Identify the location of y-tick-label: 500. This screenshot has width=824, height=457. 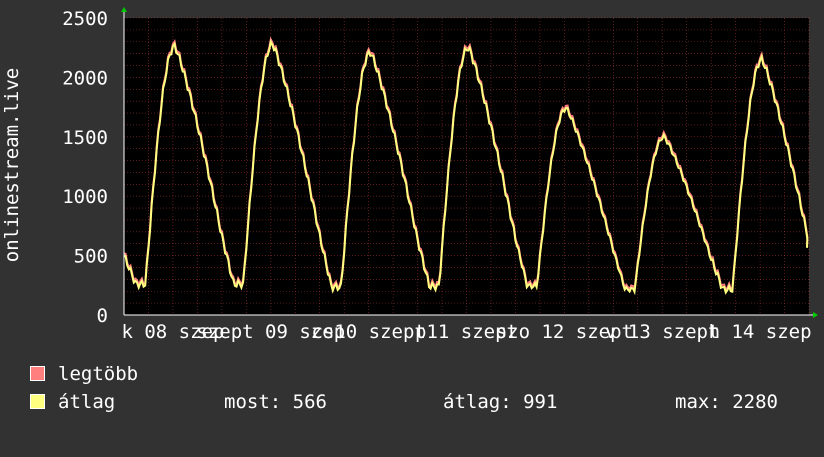
(91, 257).